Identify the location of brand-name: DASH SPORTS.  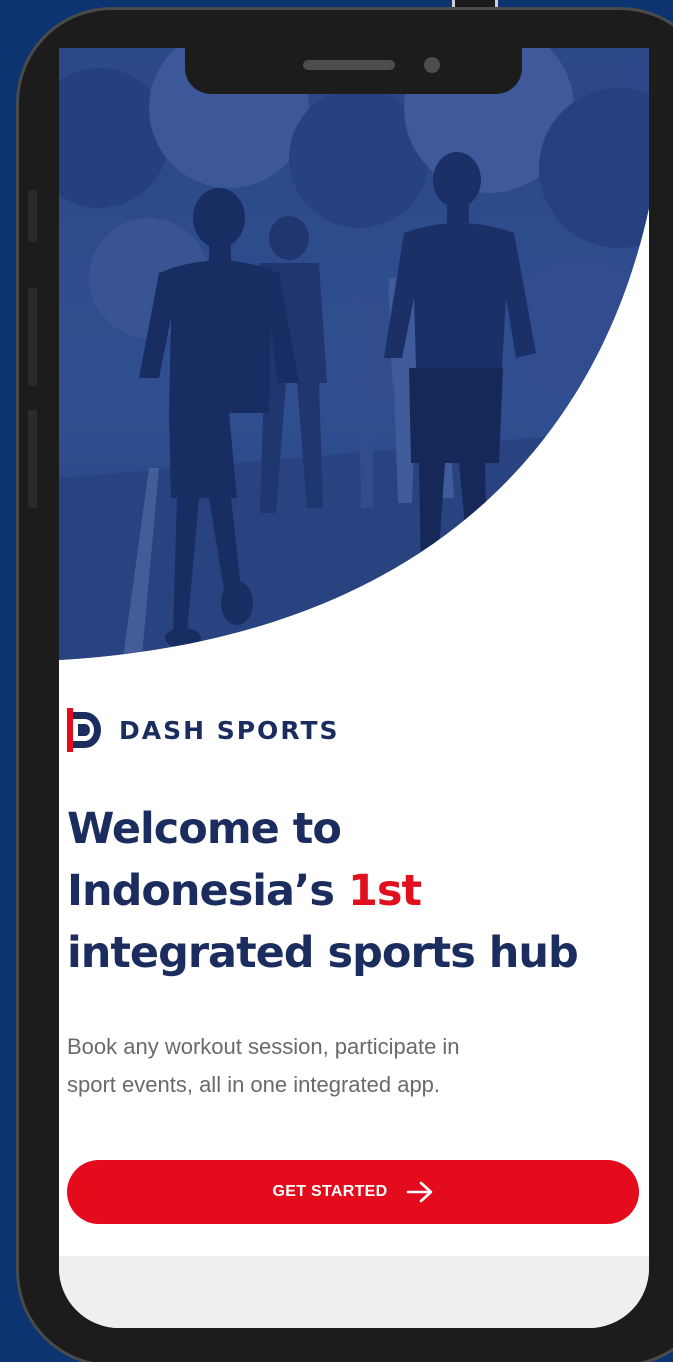
(229, 730).